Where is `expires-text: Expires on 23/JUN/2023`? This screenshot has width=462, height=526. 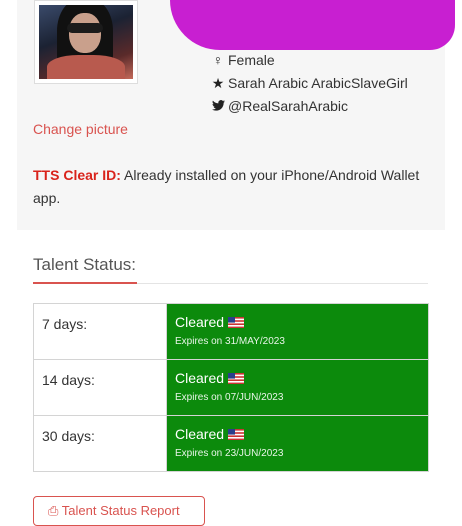 expires-text: Expires on 23/JUN/2023 is located at coordinates (229, 453).